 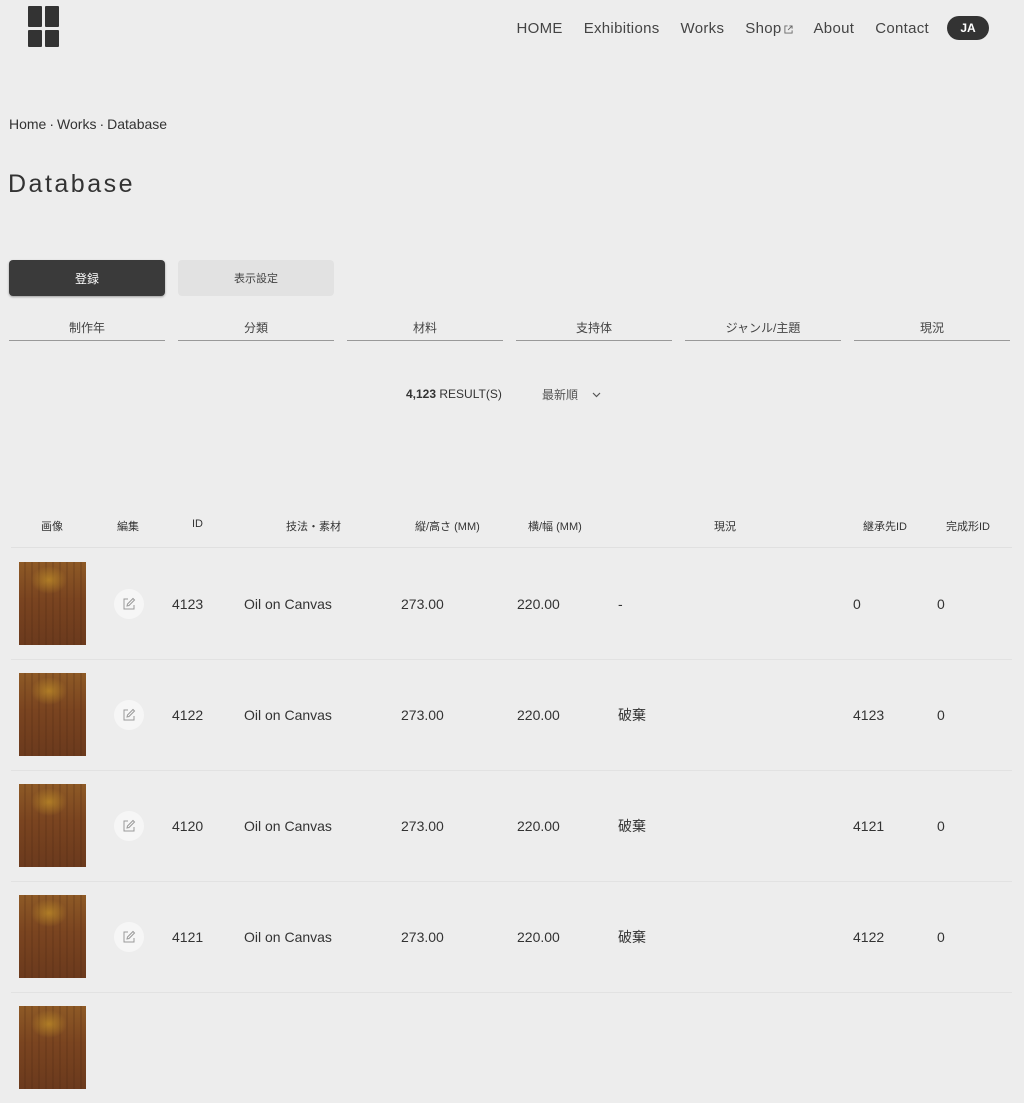 I want to click on col-technique: 技法・素材, so click(x=313, y=527).